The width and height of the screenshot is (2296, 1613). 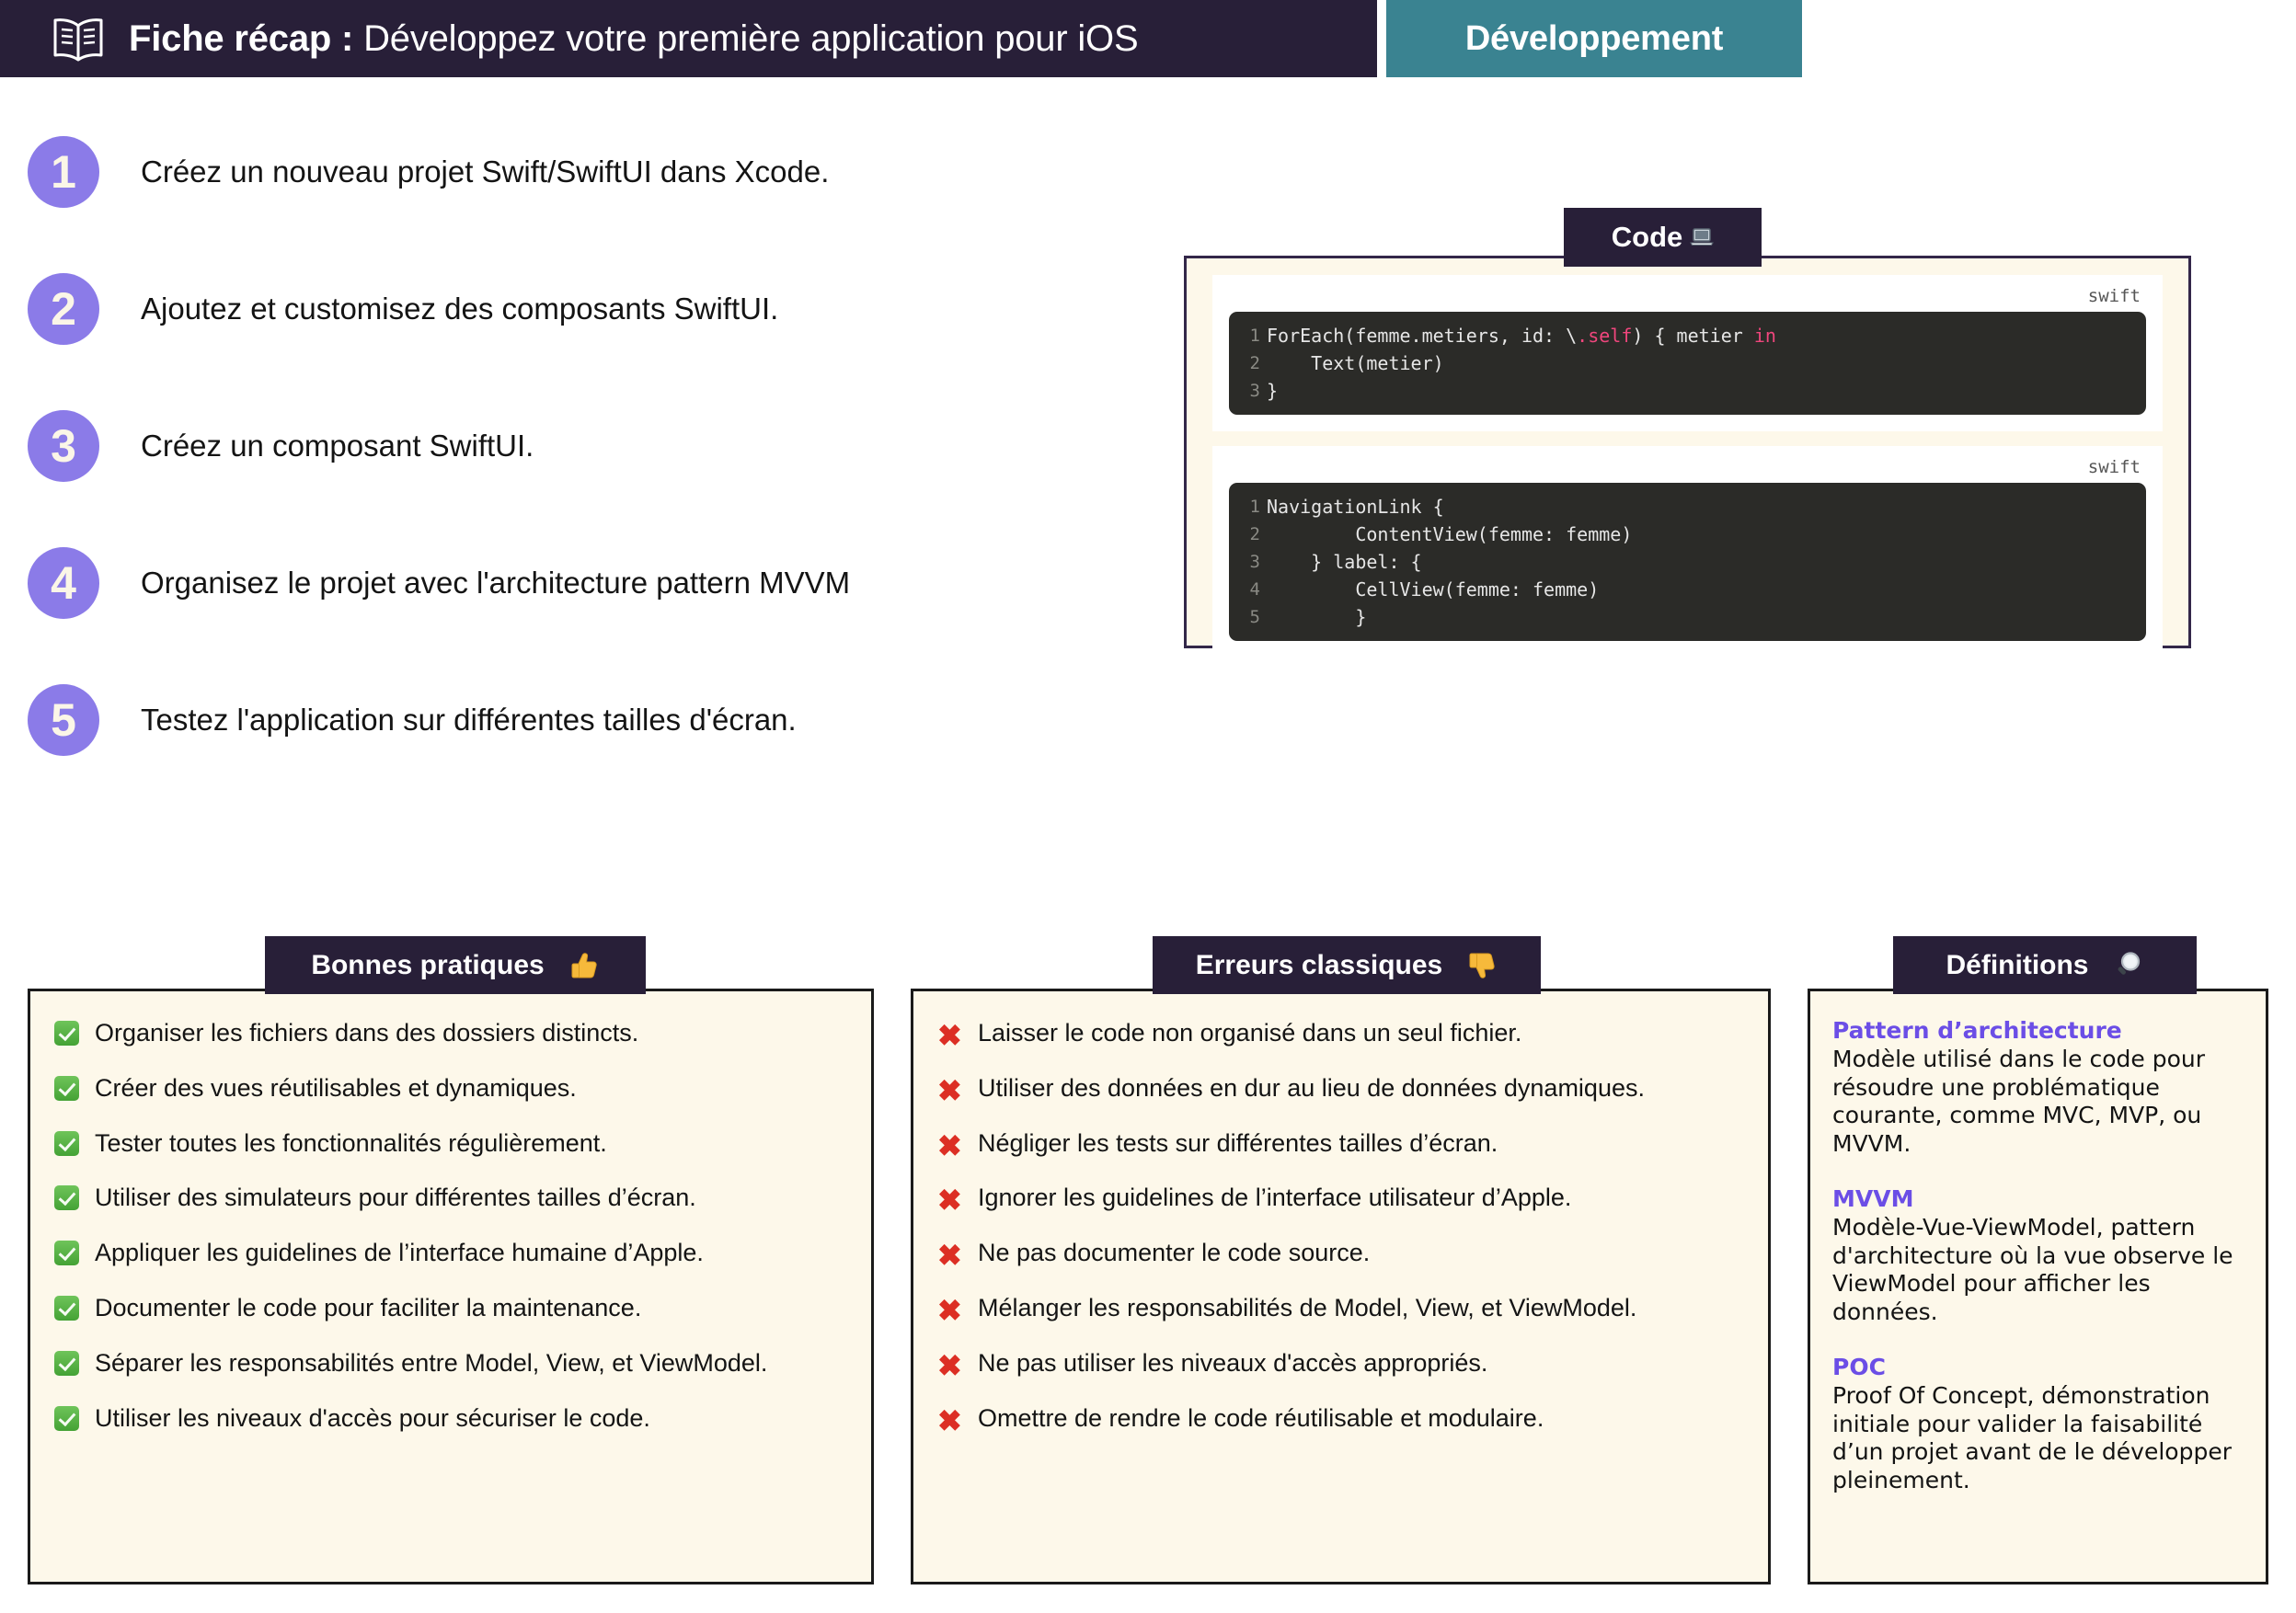 What do you see at coordinates (579, 445) in the screenshot?
I see `step-row: 3 Créez un composant SwiftUI.` at bounding box center [579, 445].